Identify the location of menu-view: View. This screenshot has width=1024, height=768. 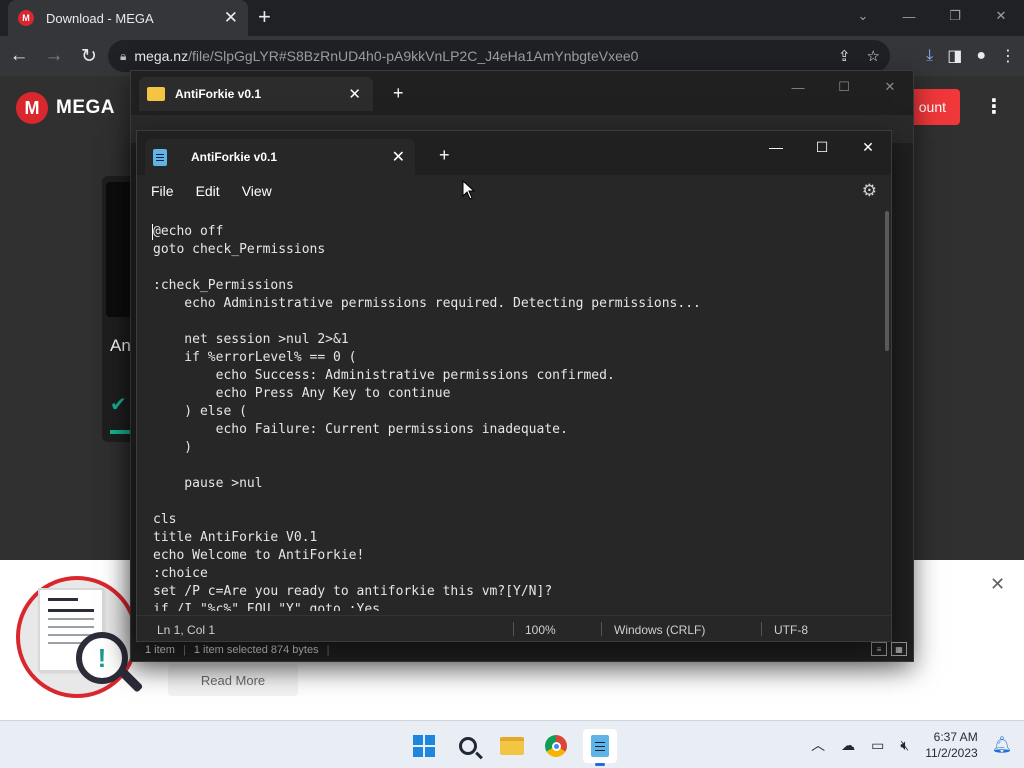
(257, 191).